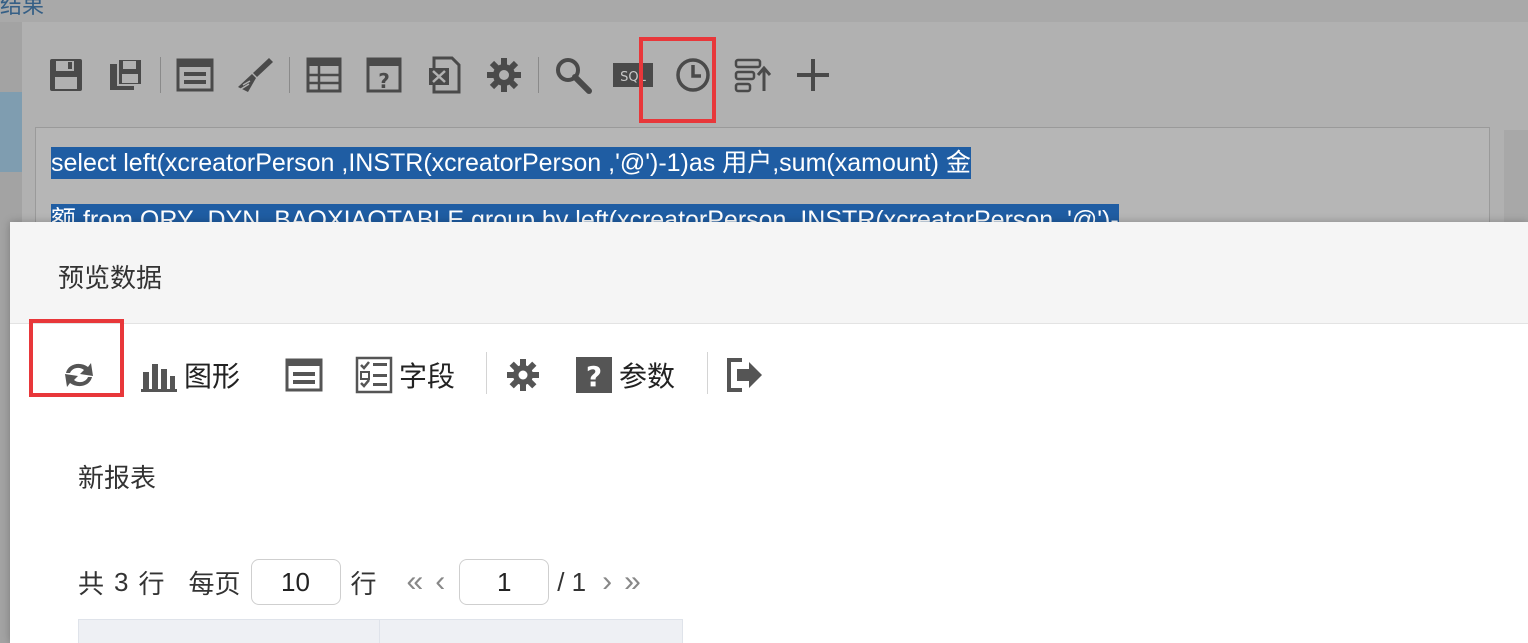  Describe the element at coordinates (753, 75) in the screenshot. I see `sort-icon` at that location.